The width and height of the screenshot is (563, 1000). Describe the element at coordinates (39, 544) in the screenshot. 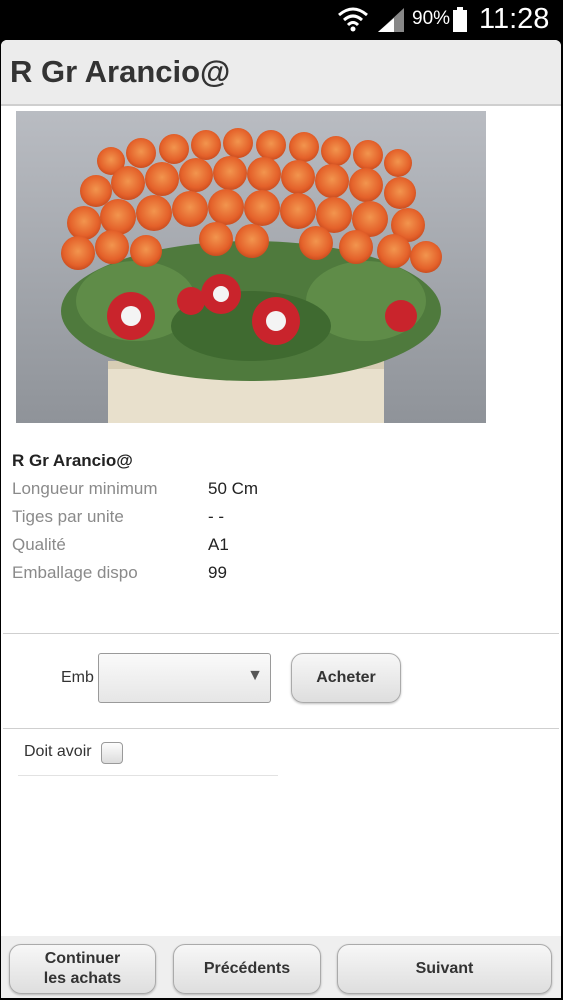

I see `detail-label: Qualité` at that location.